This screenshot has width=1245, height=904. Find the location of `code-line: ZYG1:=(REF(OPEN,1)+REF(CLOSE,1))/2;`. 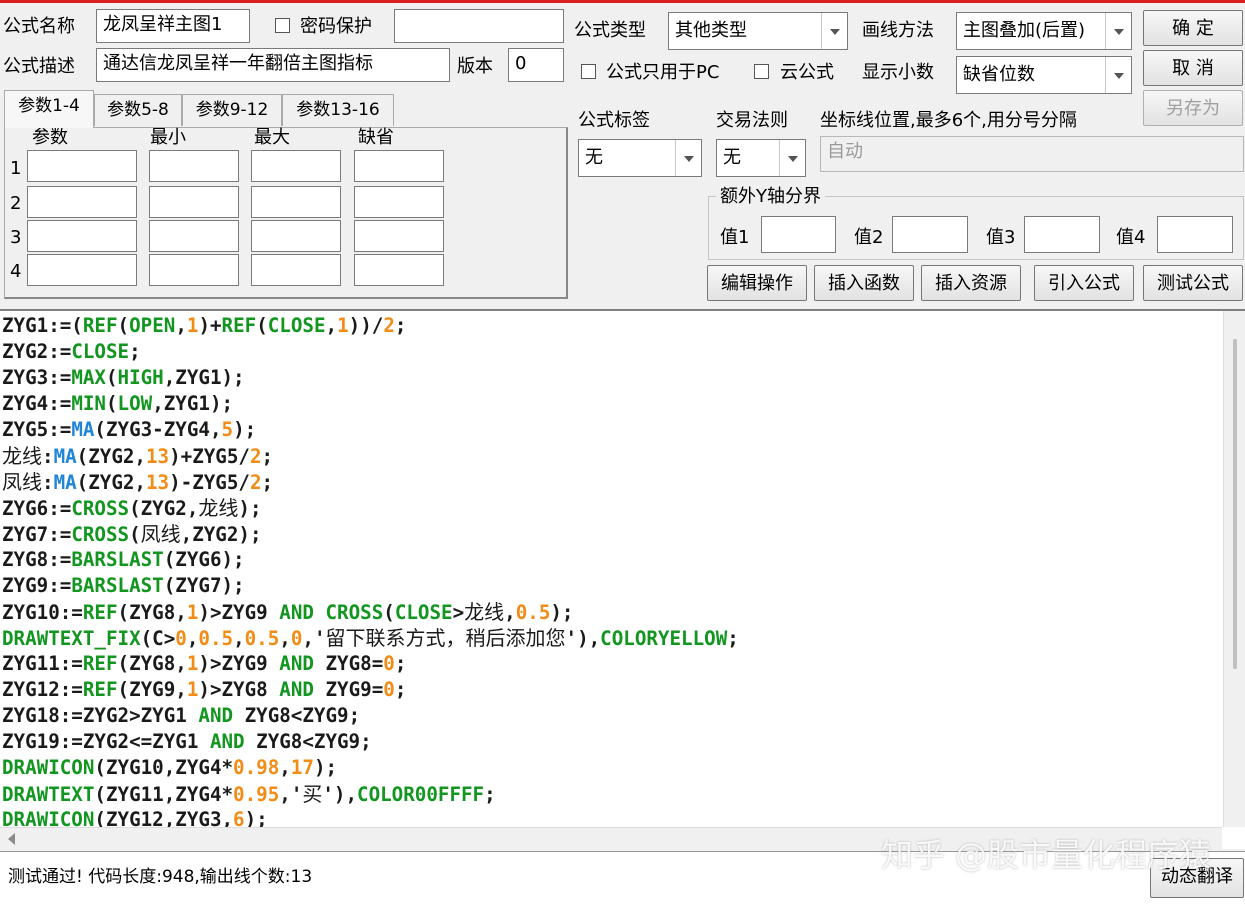

code-line: ZYG1:=(REF(OPEN,1)+REF(CLOSE,1))/2; is located at coordinates (611, 326).